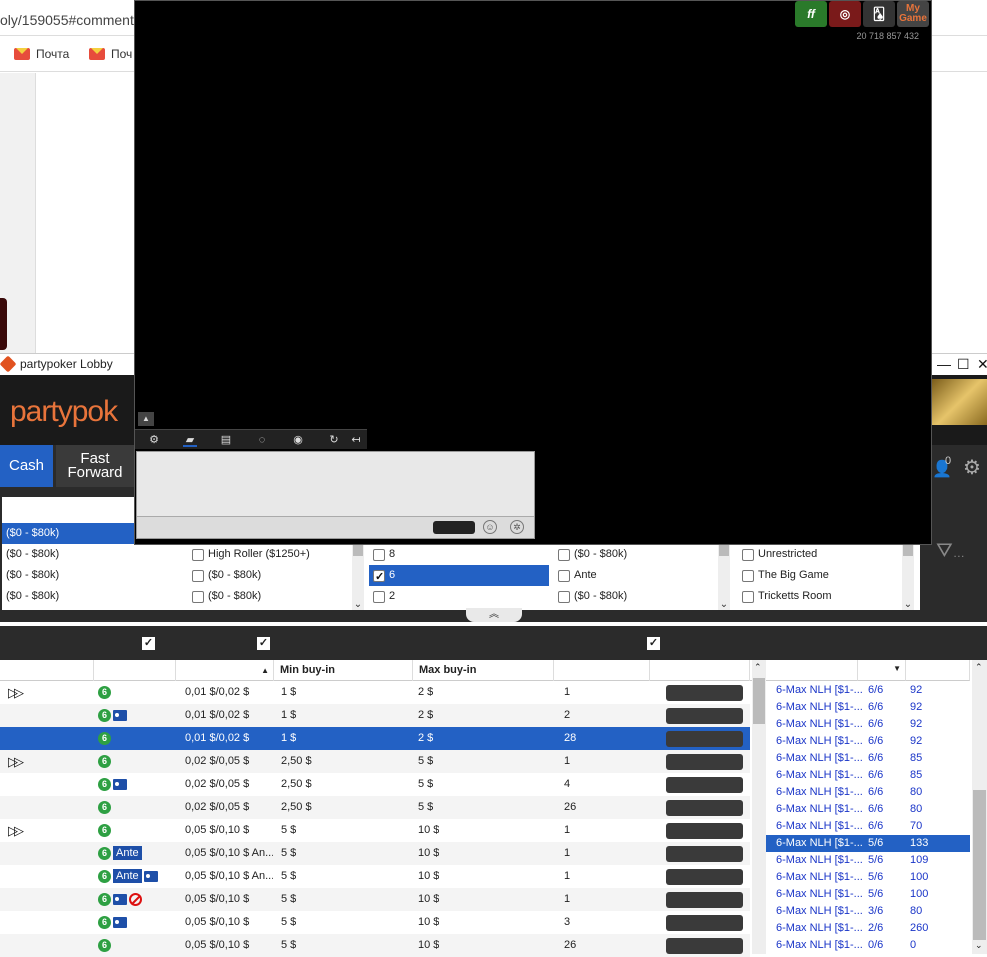  What do you see at coordinates (110, 54) in the screenshot?
I see `bookmark-mail-2: Поч` at bounding box center [110, 54].